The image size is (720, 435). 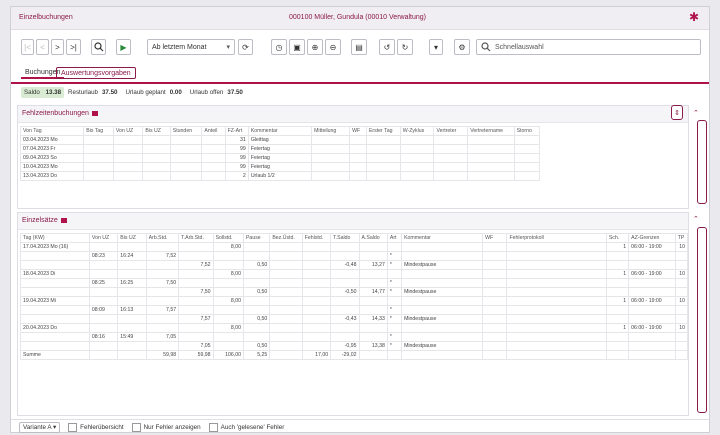 I want to click on table-row: 7,50 0,50 -0,50 14,77 * Mindestpause, so click(x=354, y=292).